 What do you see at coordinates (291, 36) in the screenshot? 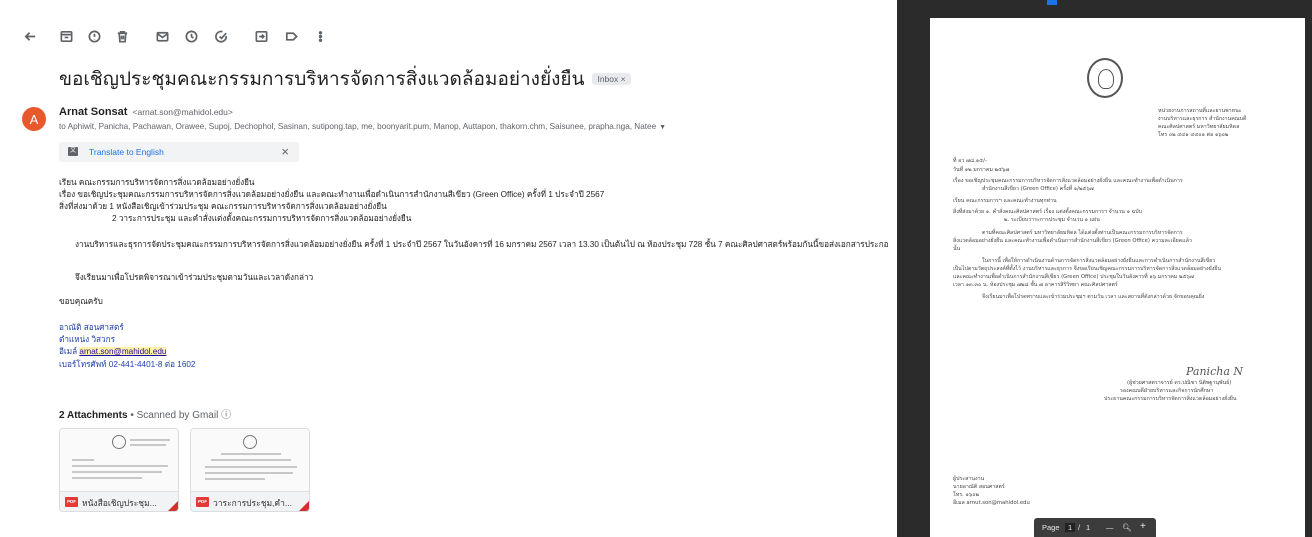
I see `label-icon` at bounding box center [291, 36].